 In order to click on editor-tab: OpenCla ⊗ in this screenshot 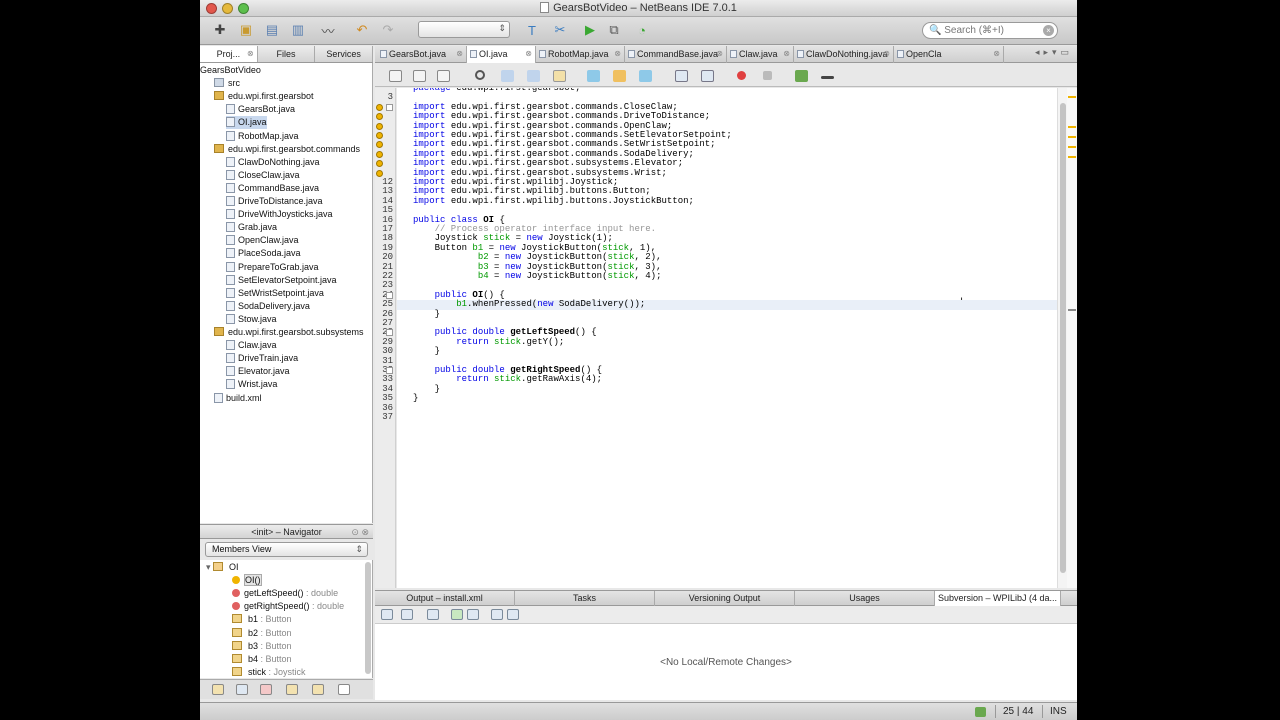, I will do `click(949, 54)`.